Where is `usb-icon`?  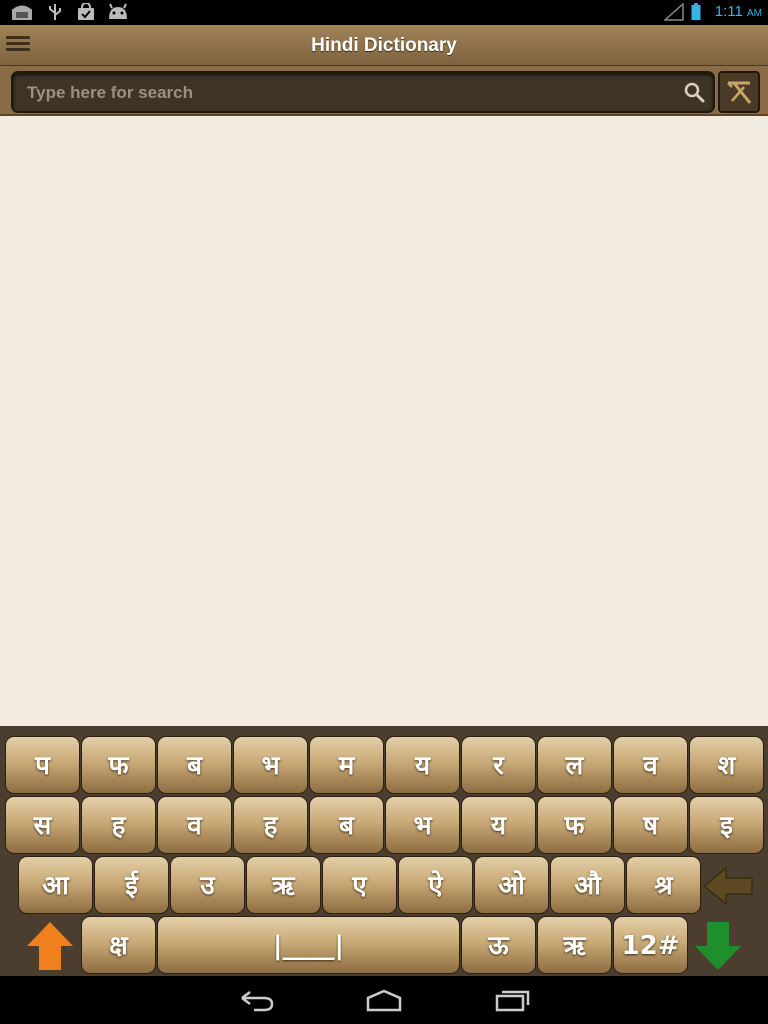
usb-icon is located at coordinates (55, 12).